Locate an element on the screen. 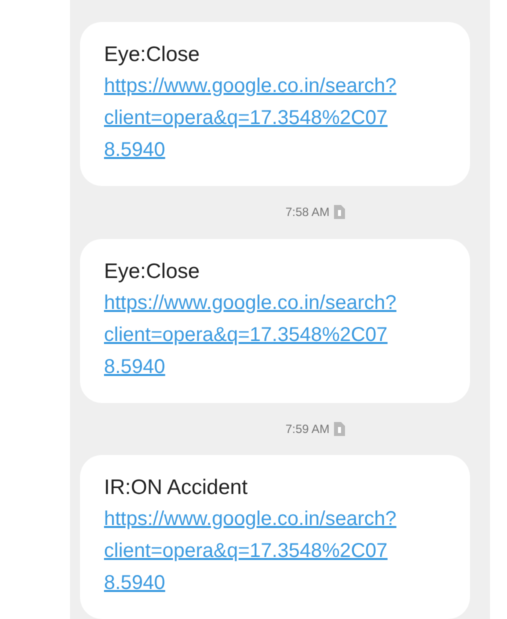  message-text: IR:ON Accident is located at coordinates (176, 488).